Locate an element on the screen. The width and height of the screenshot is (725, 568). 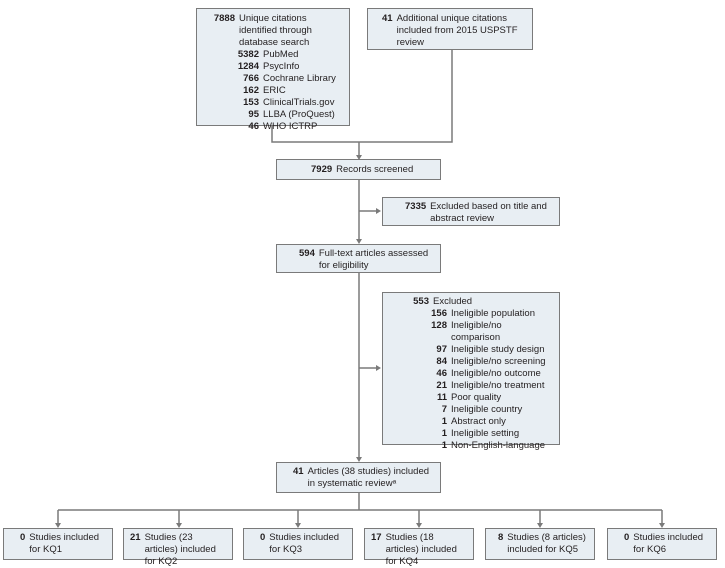
label: Studies (23 articles) included for KQ2 is located at coordinates (180, 549).